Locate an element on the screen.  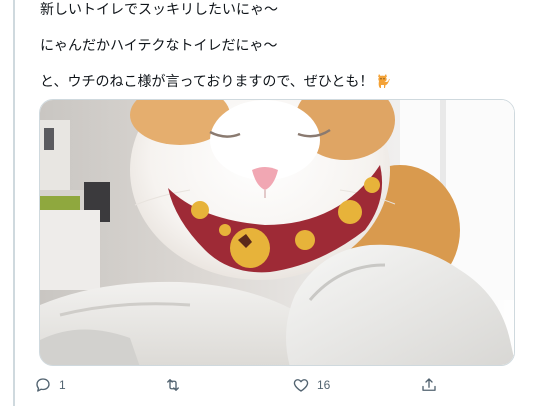
retweet-button is located at coordinates (174, 385).